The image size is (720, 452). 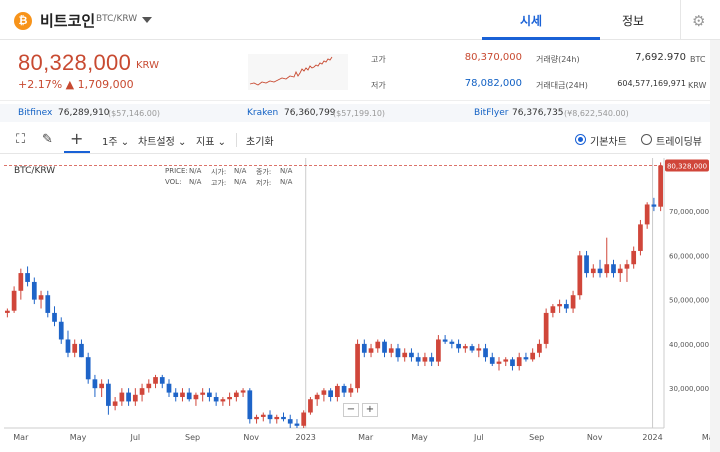 What do you see at coordinates (660, 57) in the screenshot?
I see `volume-value: 7,692.970` at bounding box center [660, 57].